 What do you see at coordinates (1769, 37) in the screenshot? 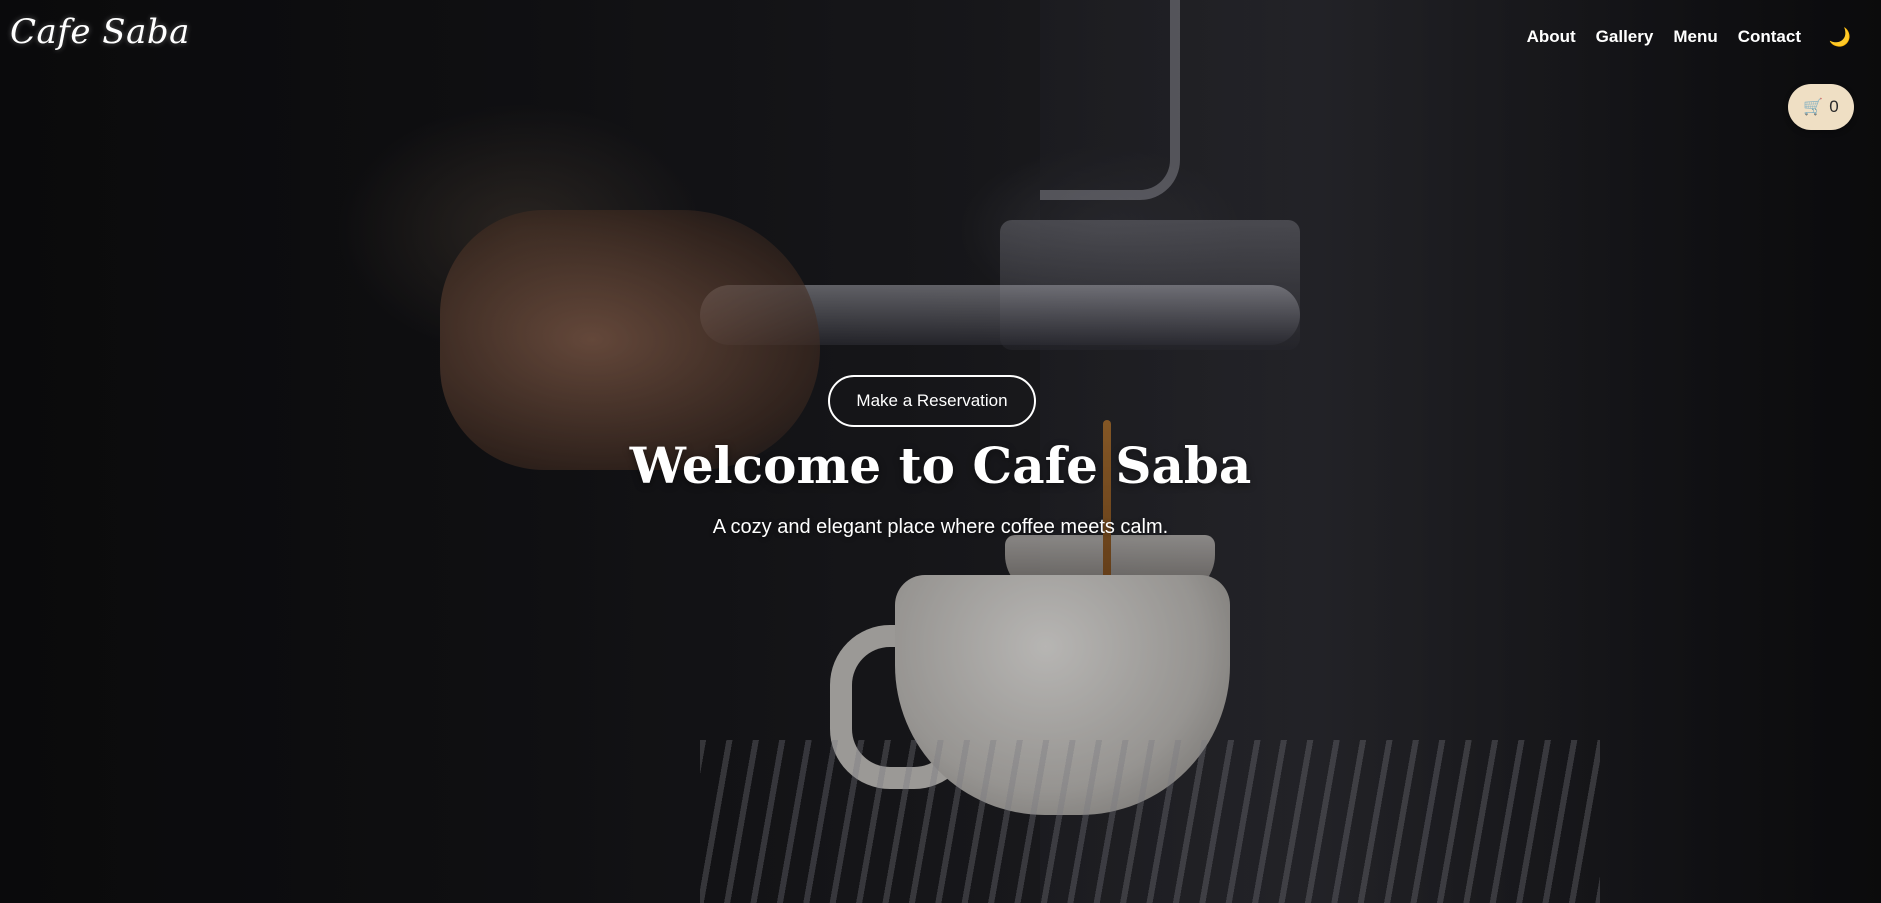
I see `nav-link-contact: Contact` at bounding box center [1769, 37].